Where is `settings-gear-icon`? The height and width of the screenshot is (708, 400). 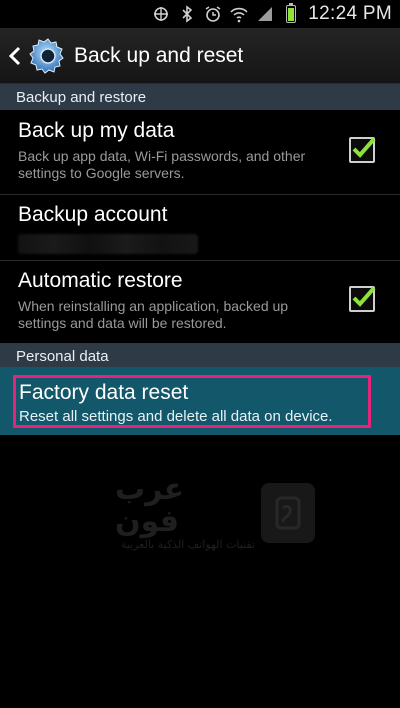 settings-gear-icon is located at coordinates (48, 56).